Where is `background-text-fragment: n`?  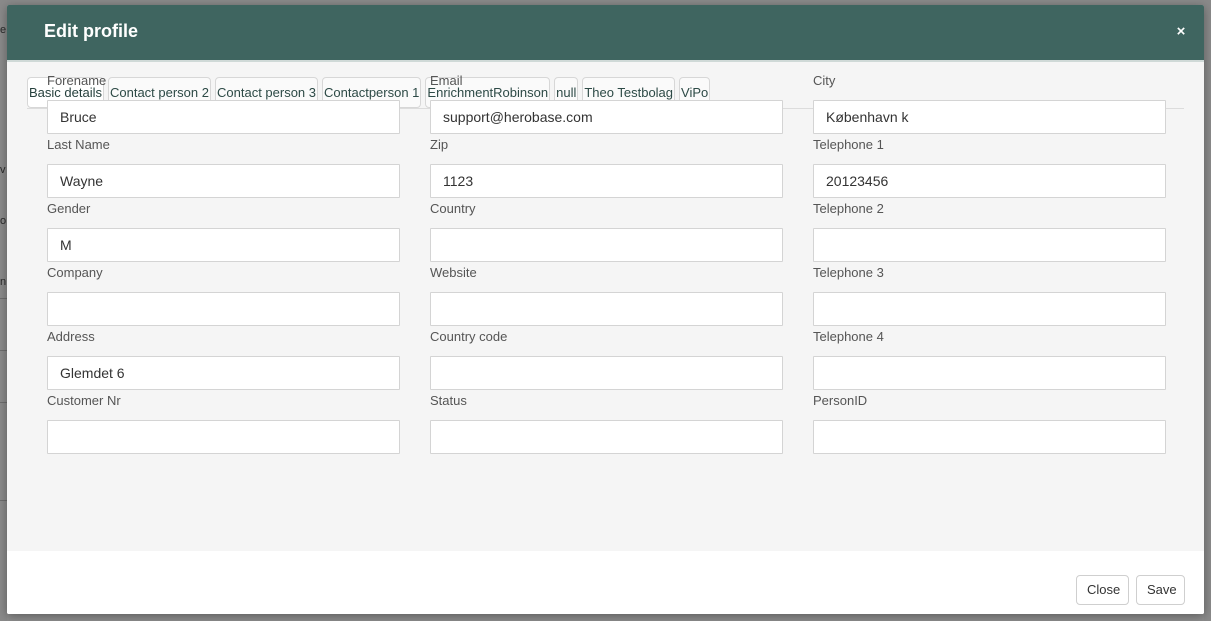 background-text-fragment: n is located at coordinates (3, 282).